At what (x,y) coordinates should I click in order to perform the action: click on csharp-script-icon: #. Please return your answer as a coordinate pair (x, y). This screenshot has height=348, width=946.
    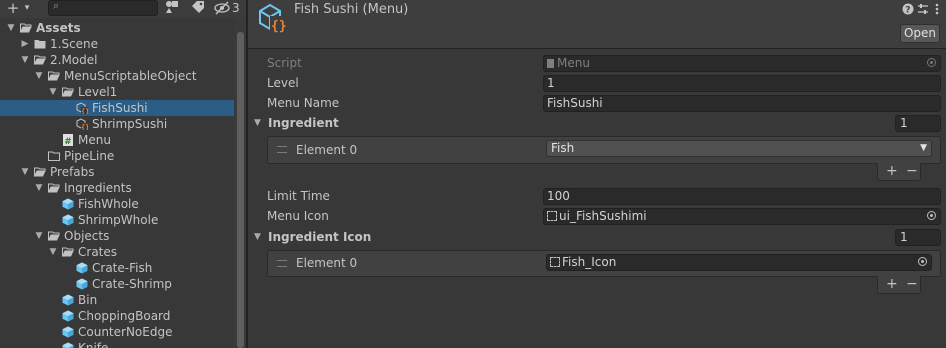
    Looking at the image, I should click on (68, 140).